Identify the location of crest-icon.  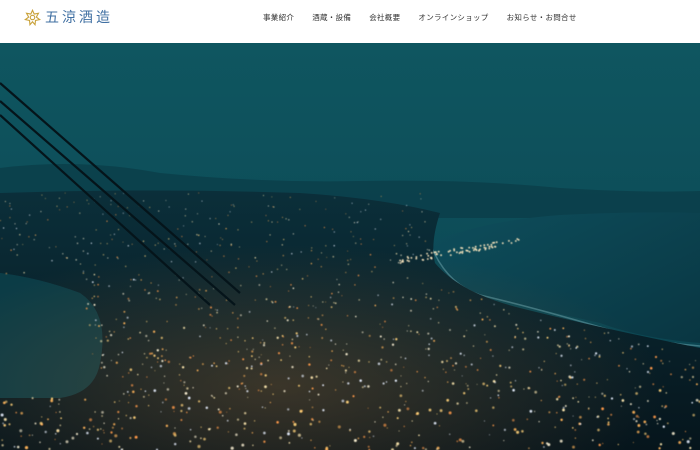
(32, 17).